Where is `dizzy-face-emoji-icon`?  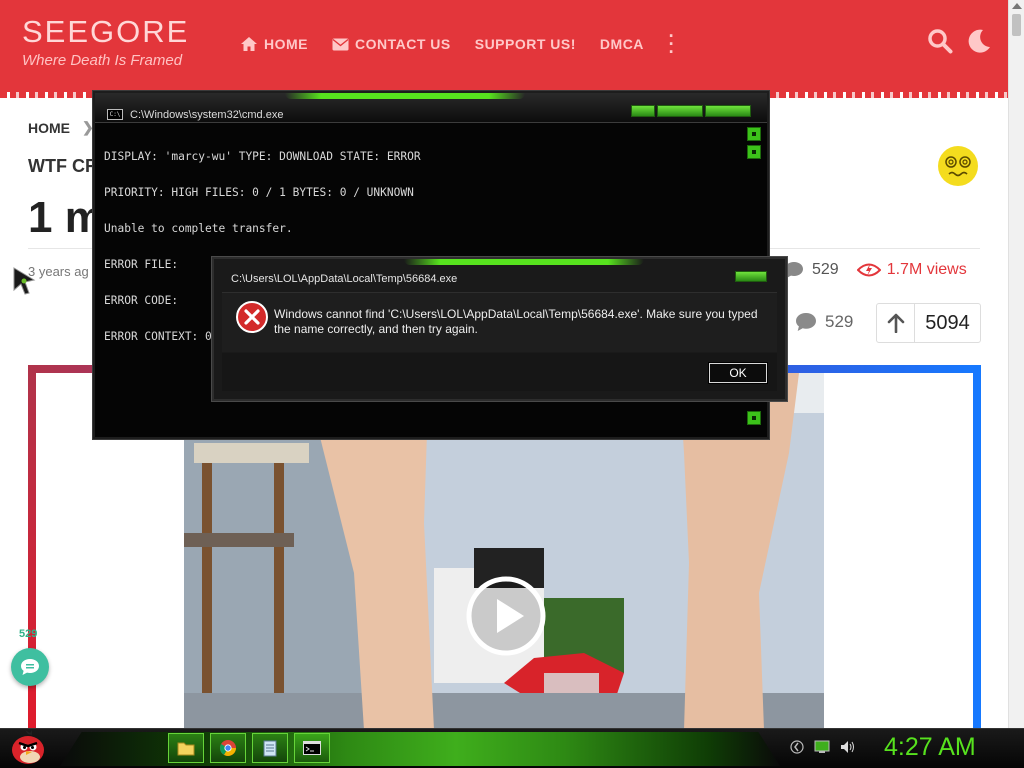
dizzy-face-emoji-icon is located at coordinates (958, 166).